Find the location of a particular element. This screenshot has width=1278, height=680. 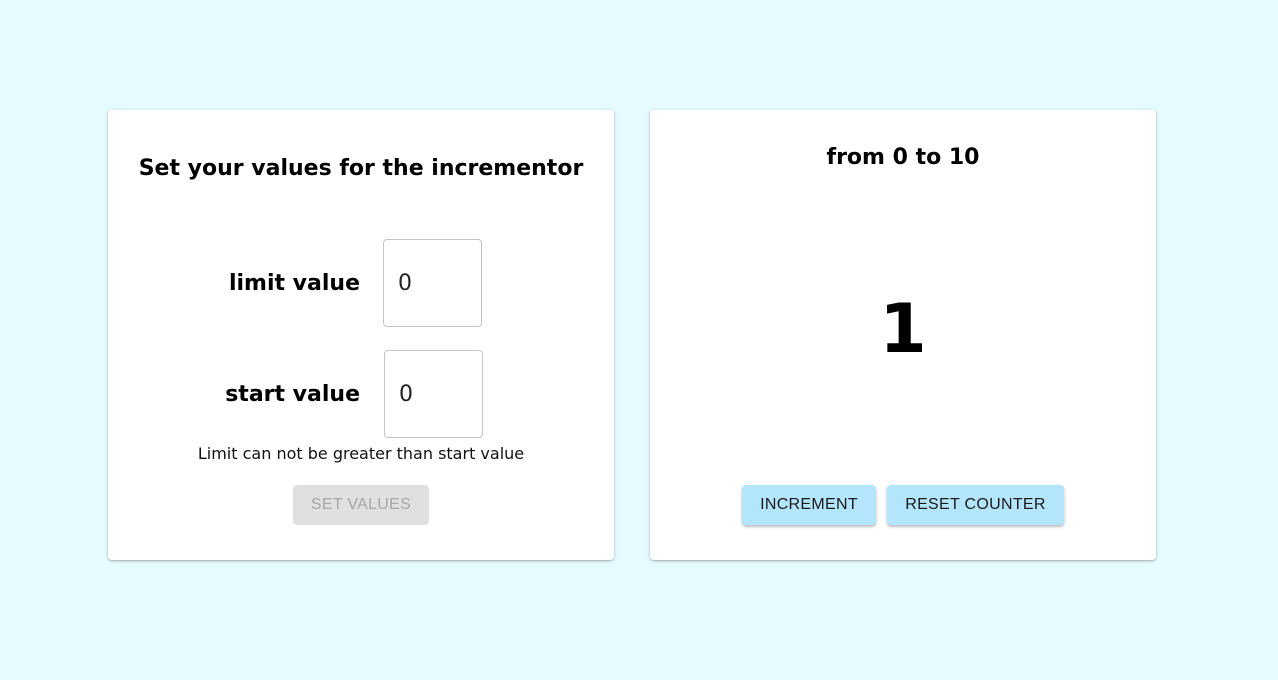

counter-value-display: 1 is located at coordinates (903, 329).